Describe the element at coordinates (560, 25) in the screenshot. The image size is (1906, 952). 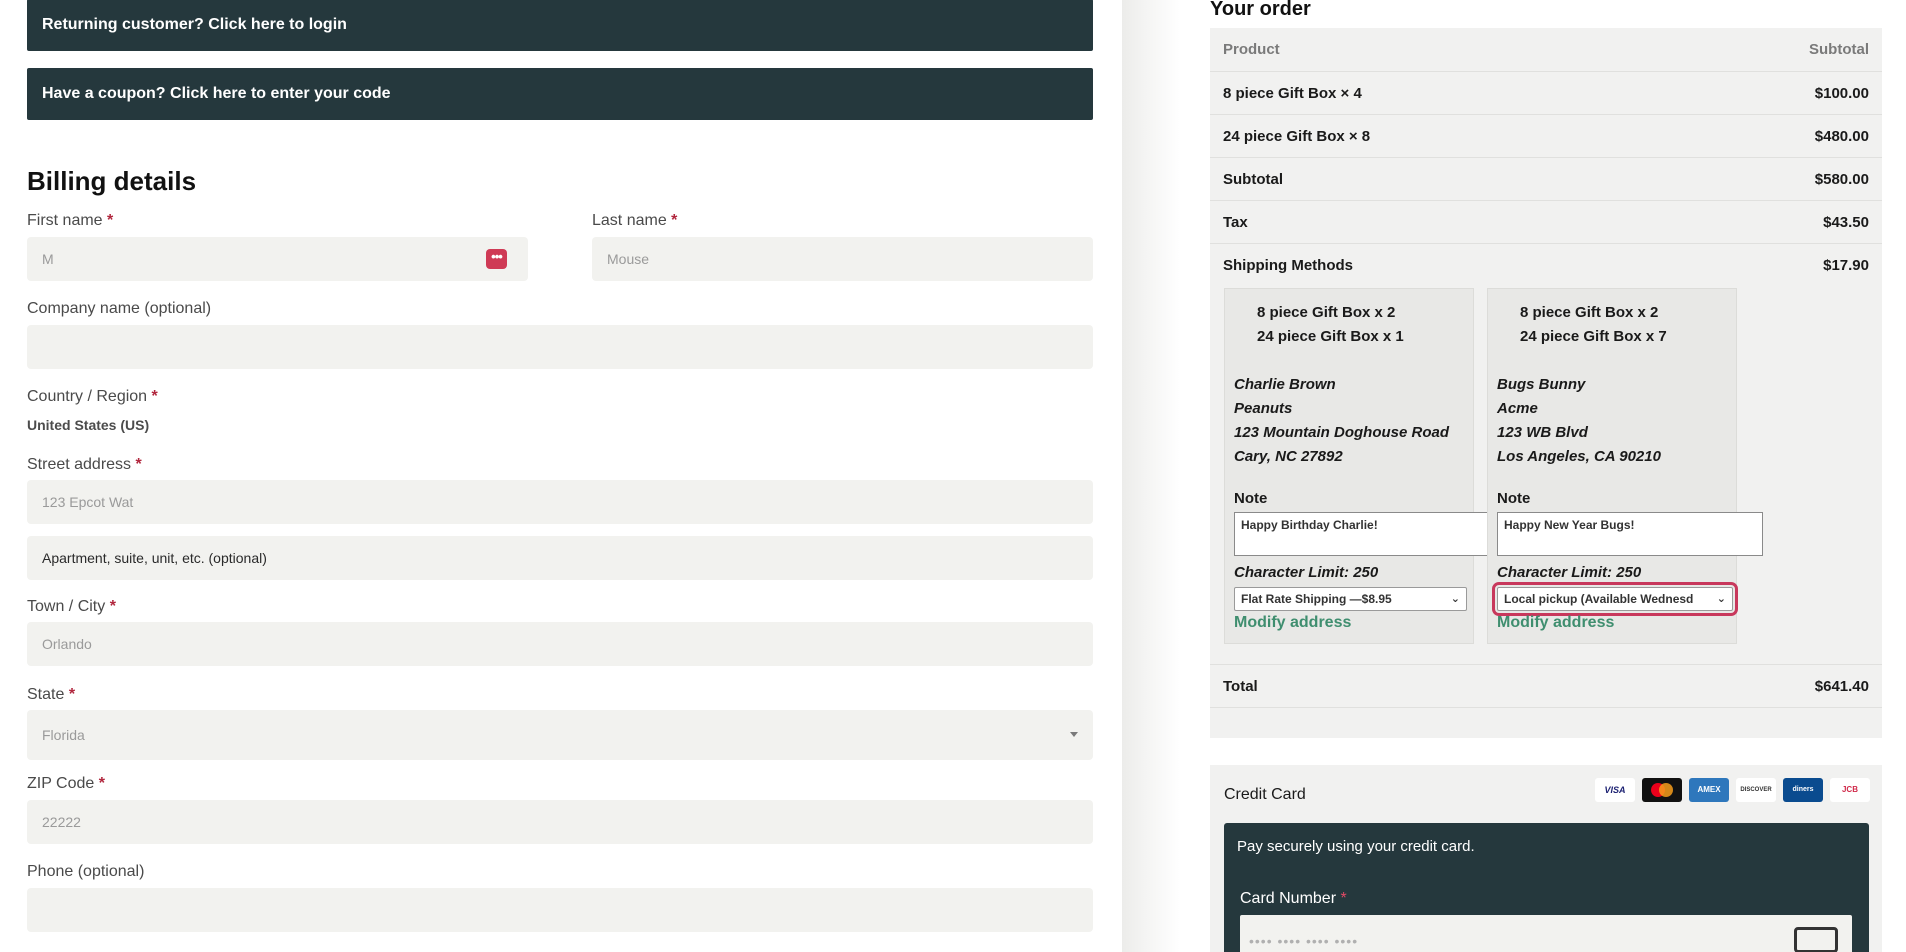
I see `returning-customer-login-notice: Returning customer? Click here to login` at that location.